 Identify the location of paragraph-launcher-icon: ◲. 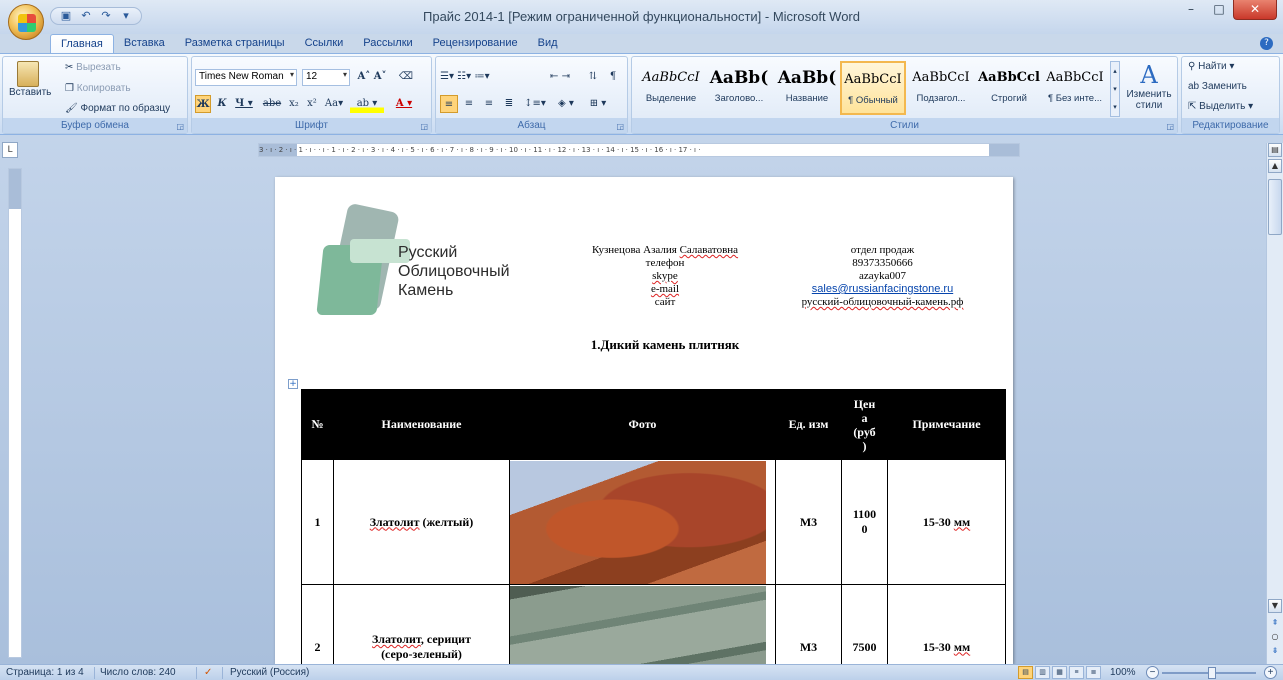
(620, 126).